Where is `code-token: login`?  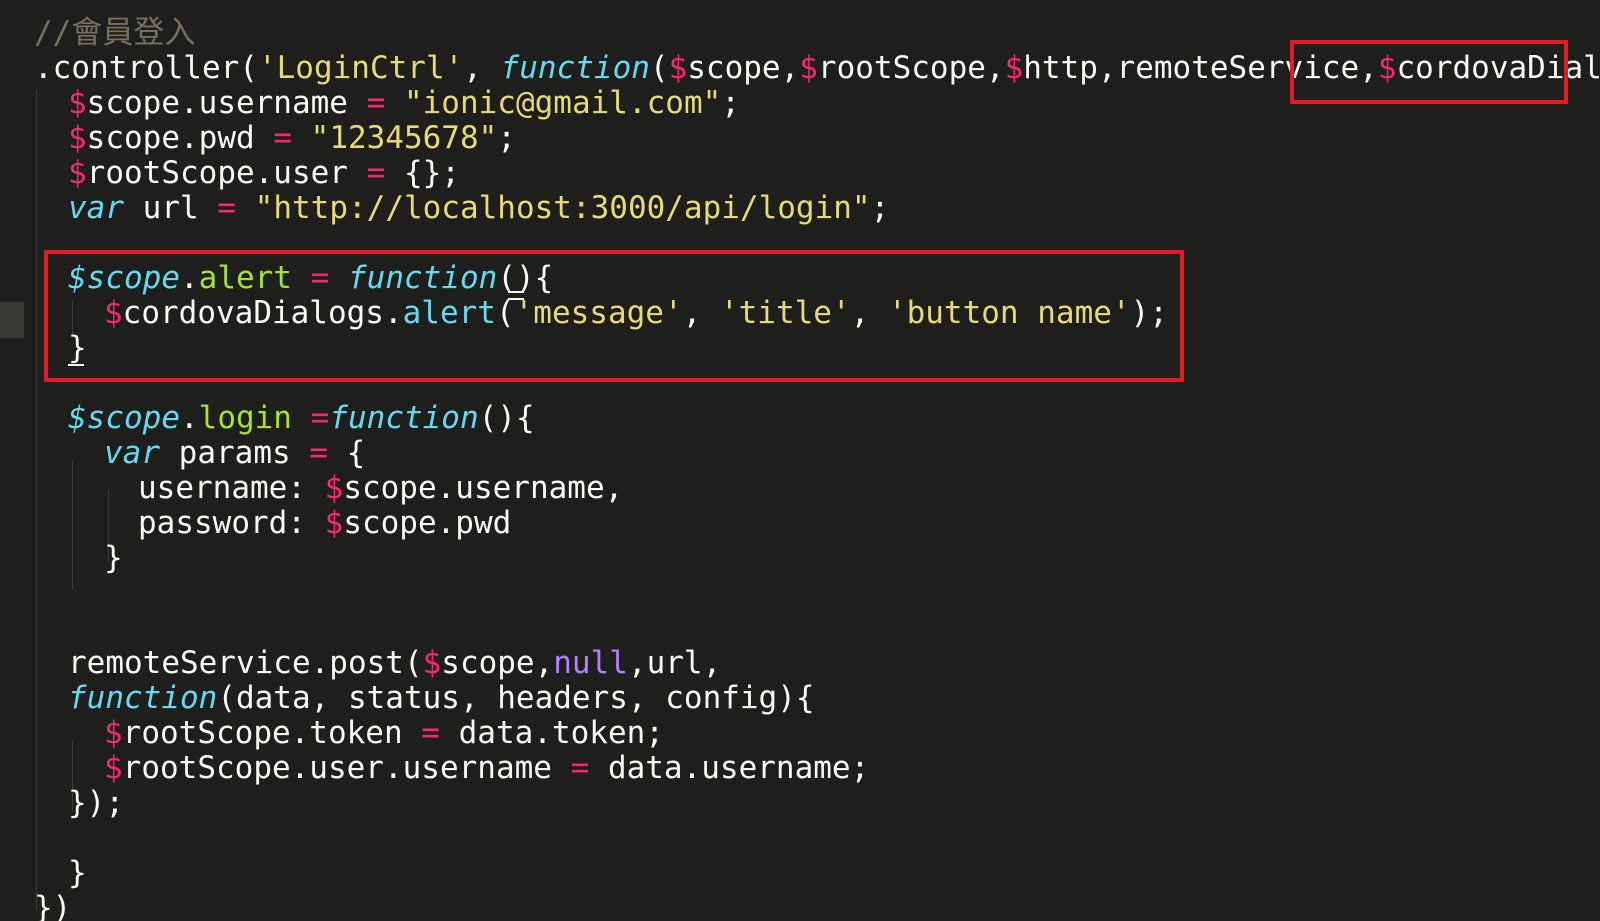
code-token: login is located at coordinates (245, 418).